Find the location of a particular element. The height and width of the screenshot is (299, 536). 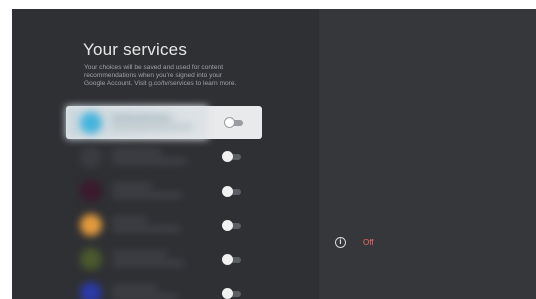

service-status-row: i Off is located at coordinates (354, 242).